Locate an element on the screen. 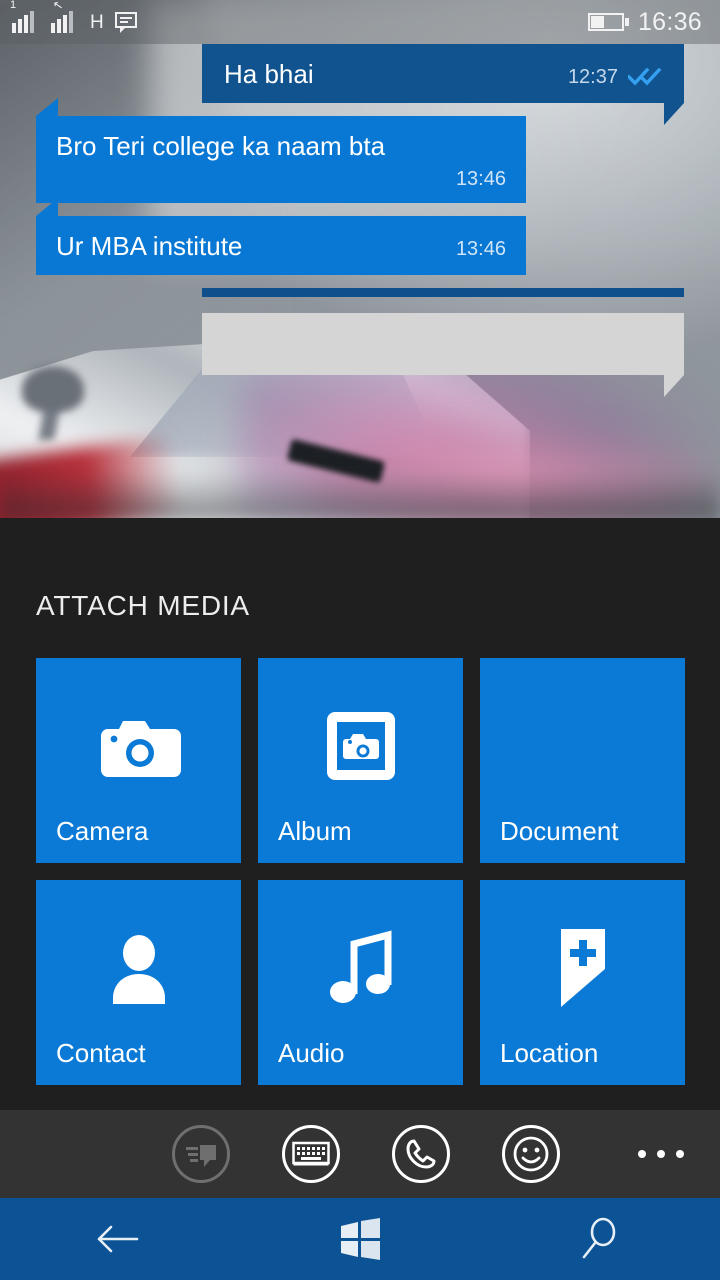  status-bar: 1 ↖ H 16:36 is located at coordinates (360, 22).